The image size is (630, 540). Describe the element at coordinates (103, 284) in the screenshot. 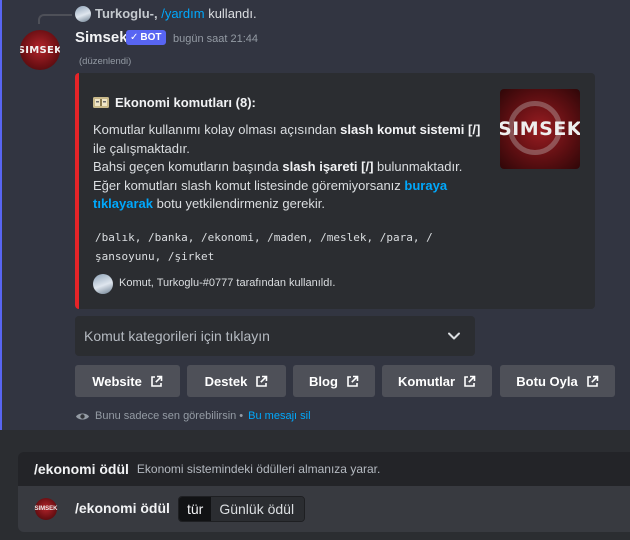

I see `footer-avatar` at that location.